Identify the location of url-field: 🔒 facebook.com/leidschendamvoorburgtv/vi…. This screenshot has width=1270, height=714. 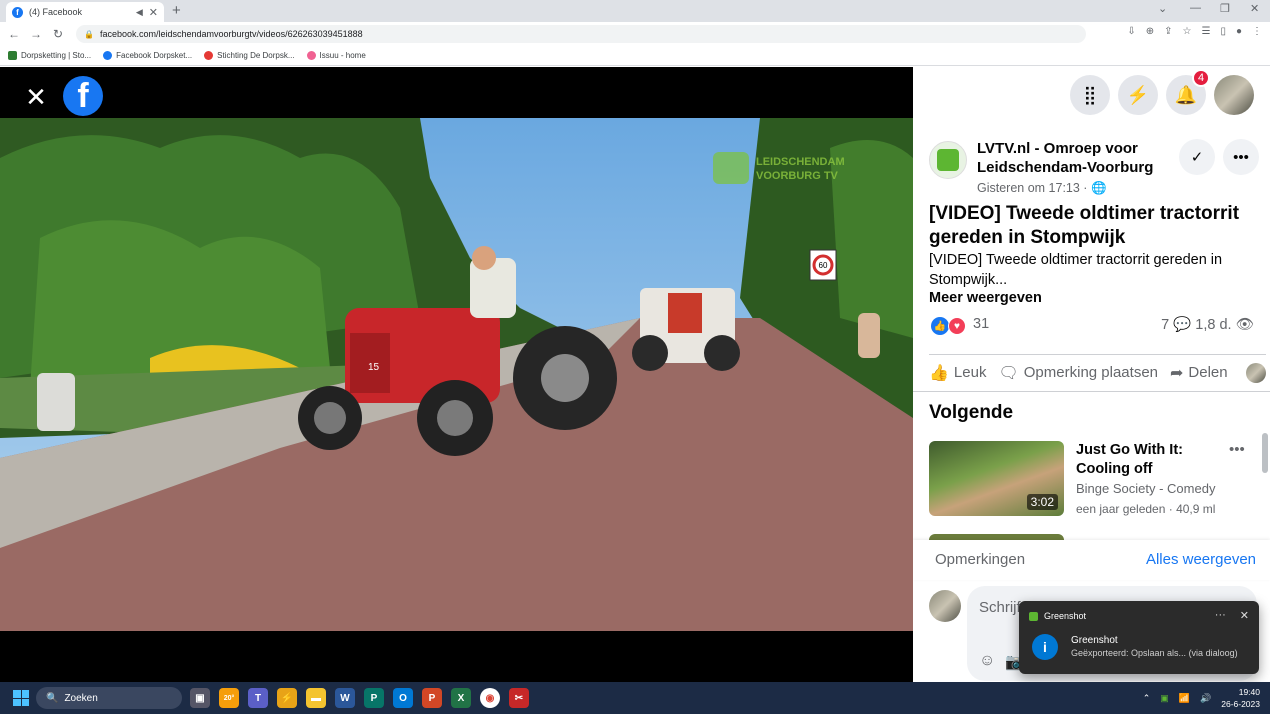
(581, 34).